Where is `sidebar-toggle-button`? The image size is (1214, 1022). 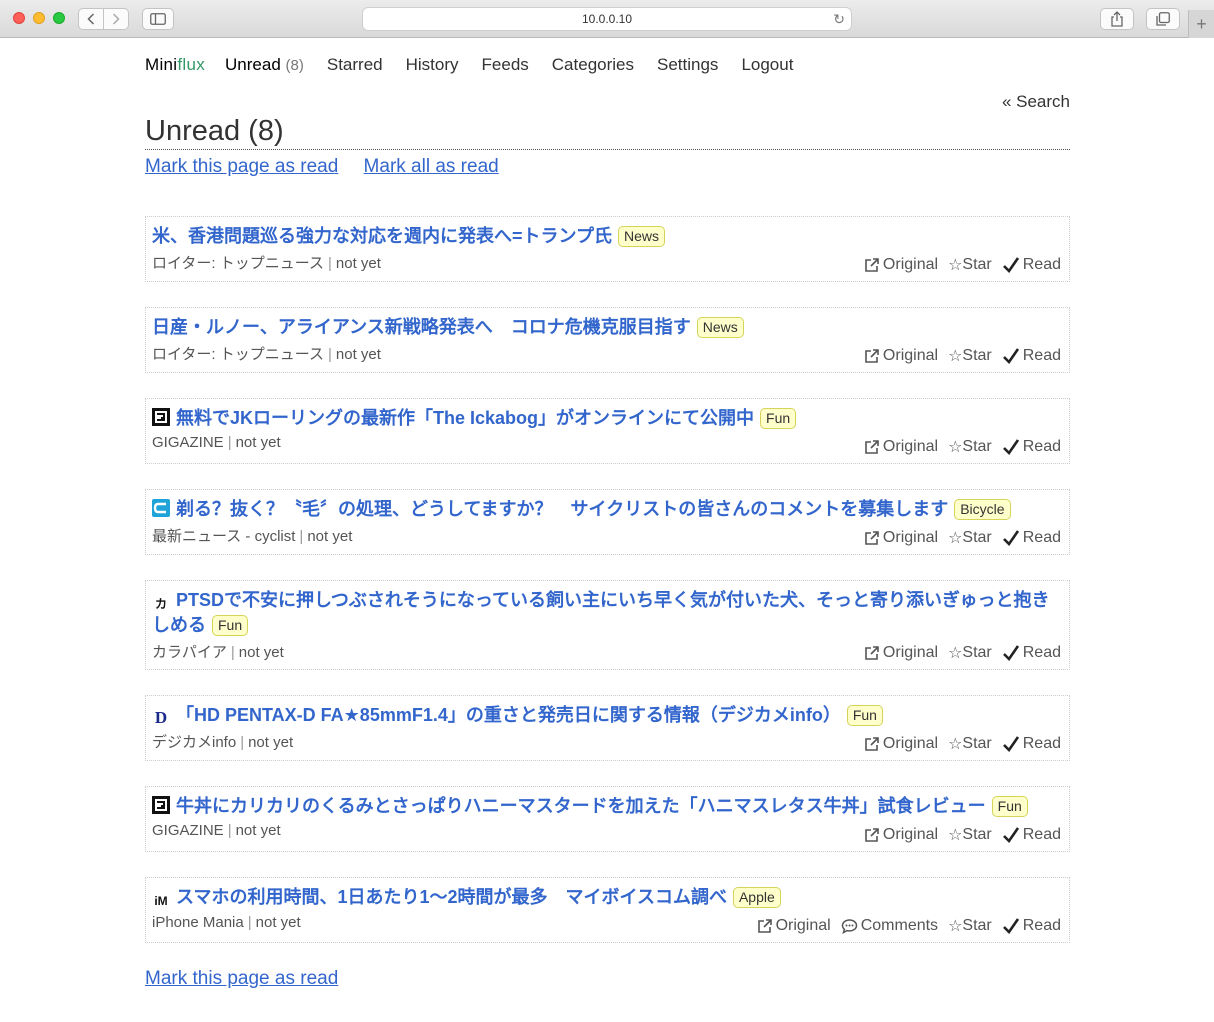
sidebar-toggle-button is located at coordinates (158, 19).